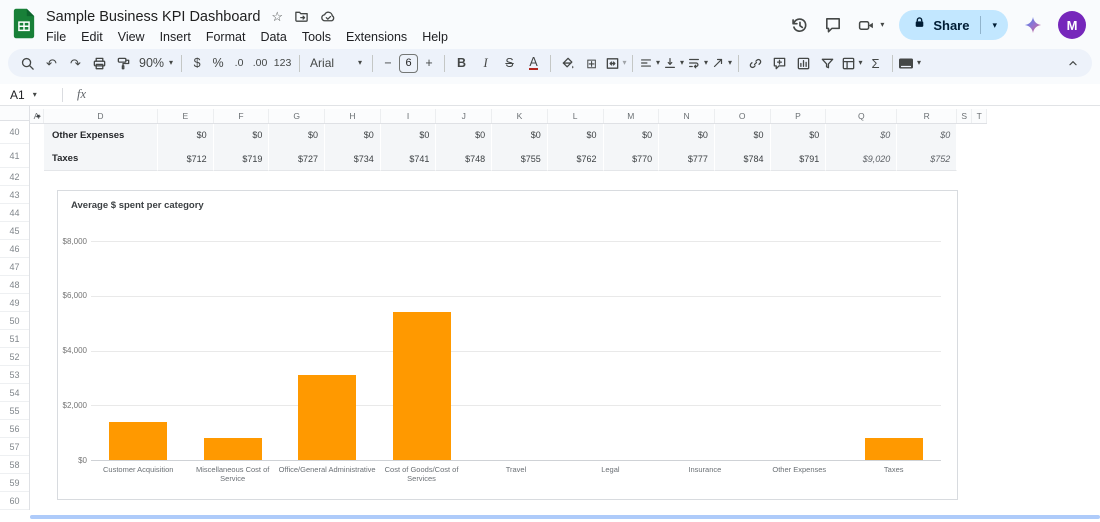  I want to click on text-rotation-button: ▾, so click(721, 63).